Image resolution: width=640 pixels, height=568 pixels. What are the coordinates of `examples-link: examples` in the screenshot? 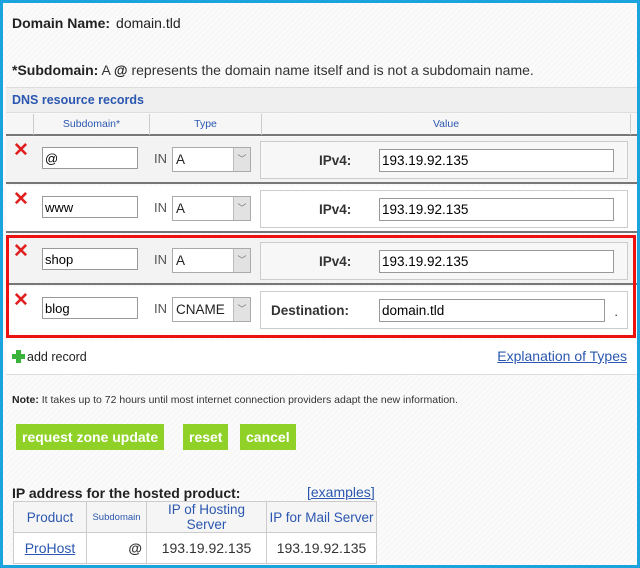 It's located at (341, 492).